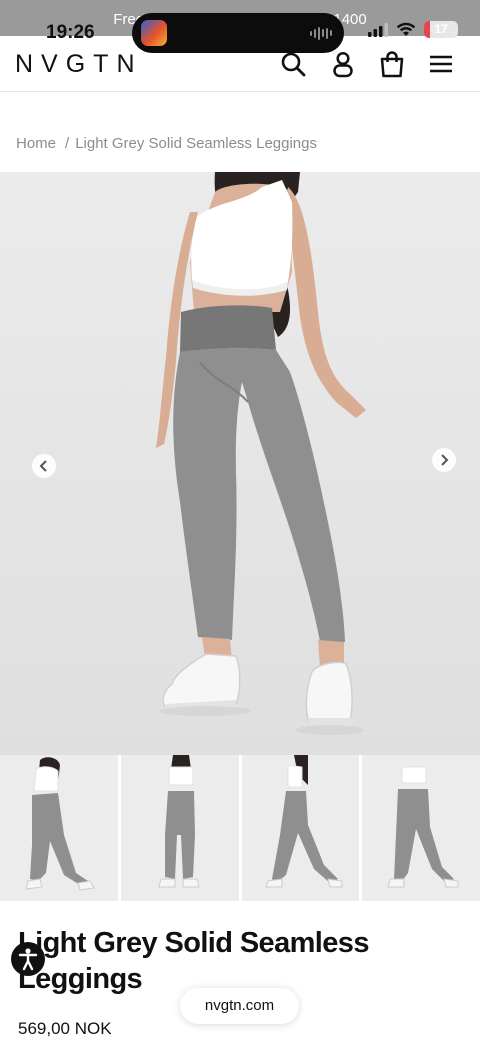 The height and width of the screenshot is (1040, 480). I want to click on accessibility-button, so click(28, 959).